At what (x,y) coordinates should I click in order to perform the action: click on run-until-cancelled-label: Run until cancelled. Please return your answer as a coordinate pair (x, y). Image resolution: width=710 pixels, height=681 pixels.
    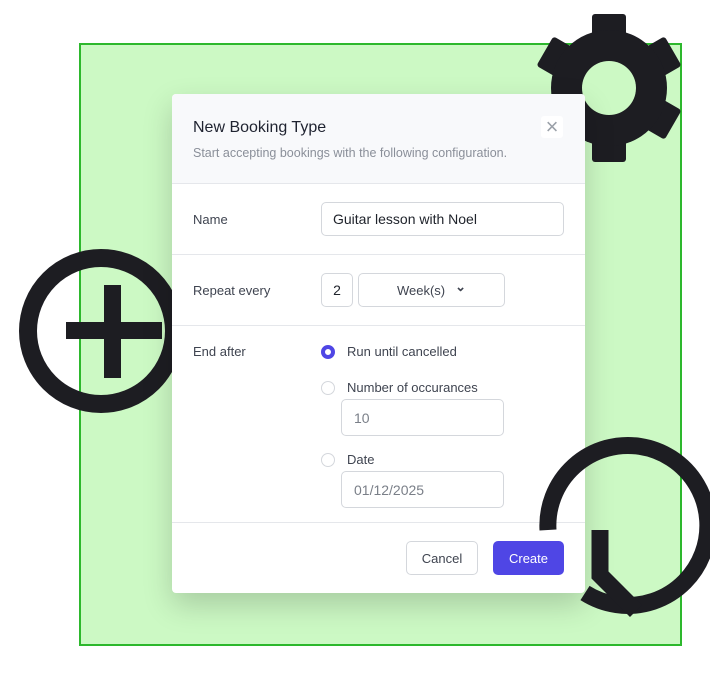
    Looking at the image, I should click on (402, 351).